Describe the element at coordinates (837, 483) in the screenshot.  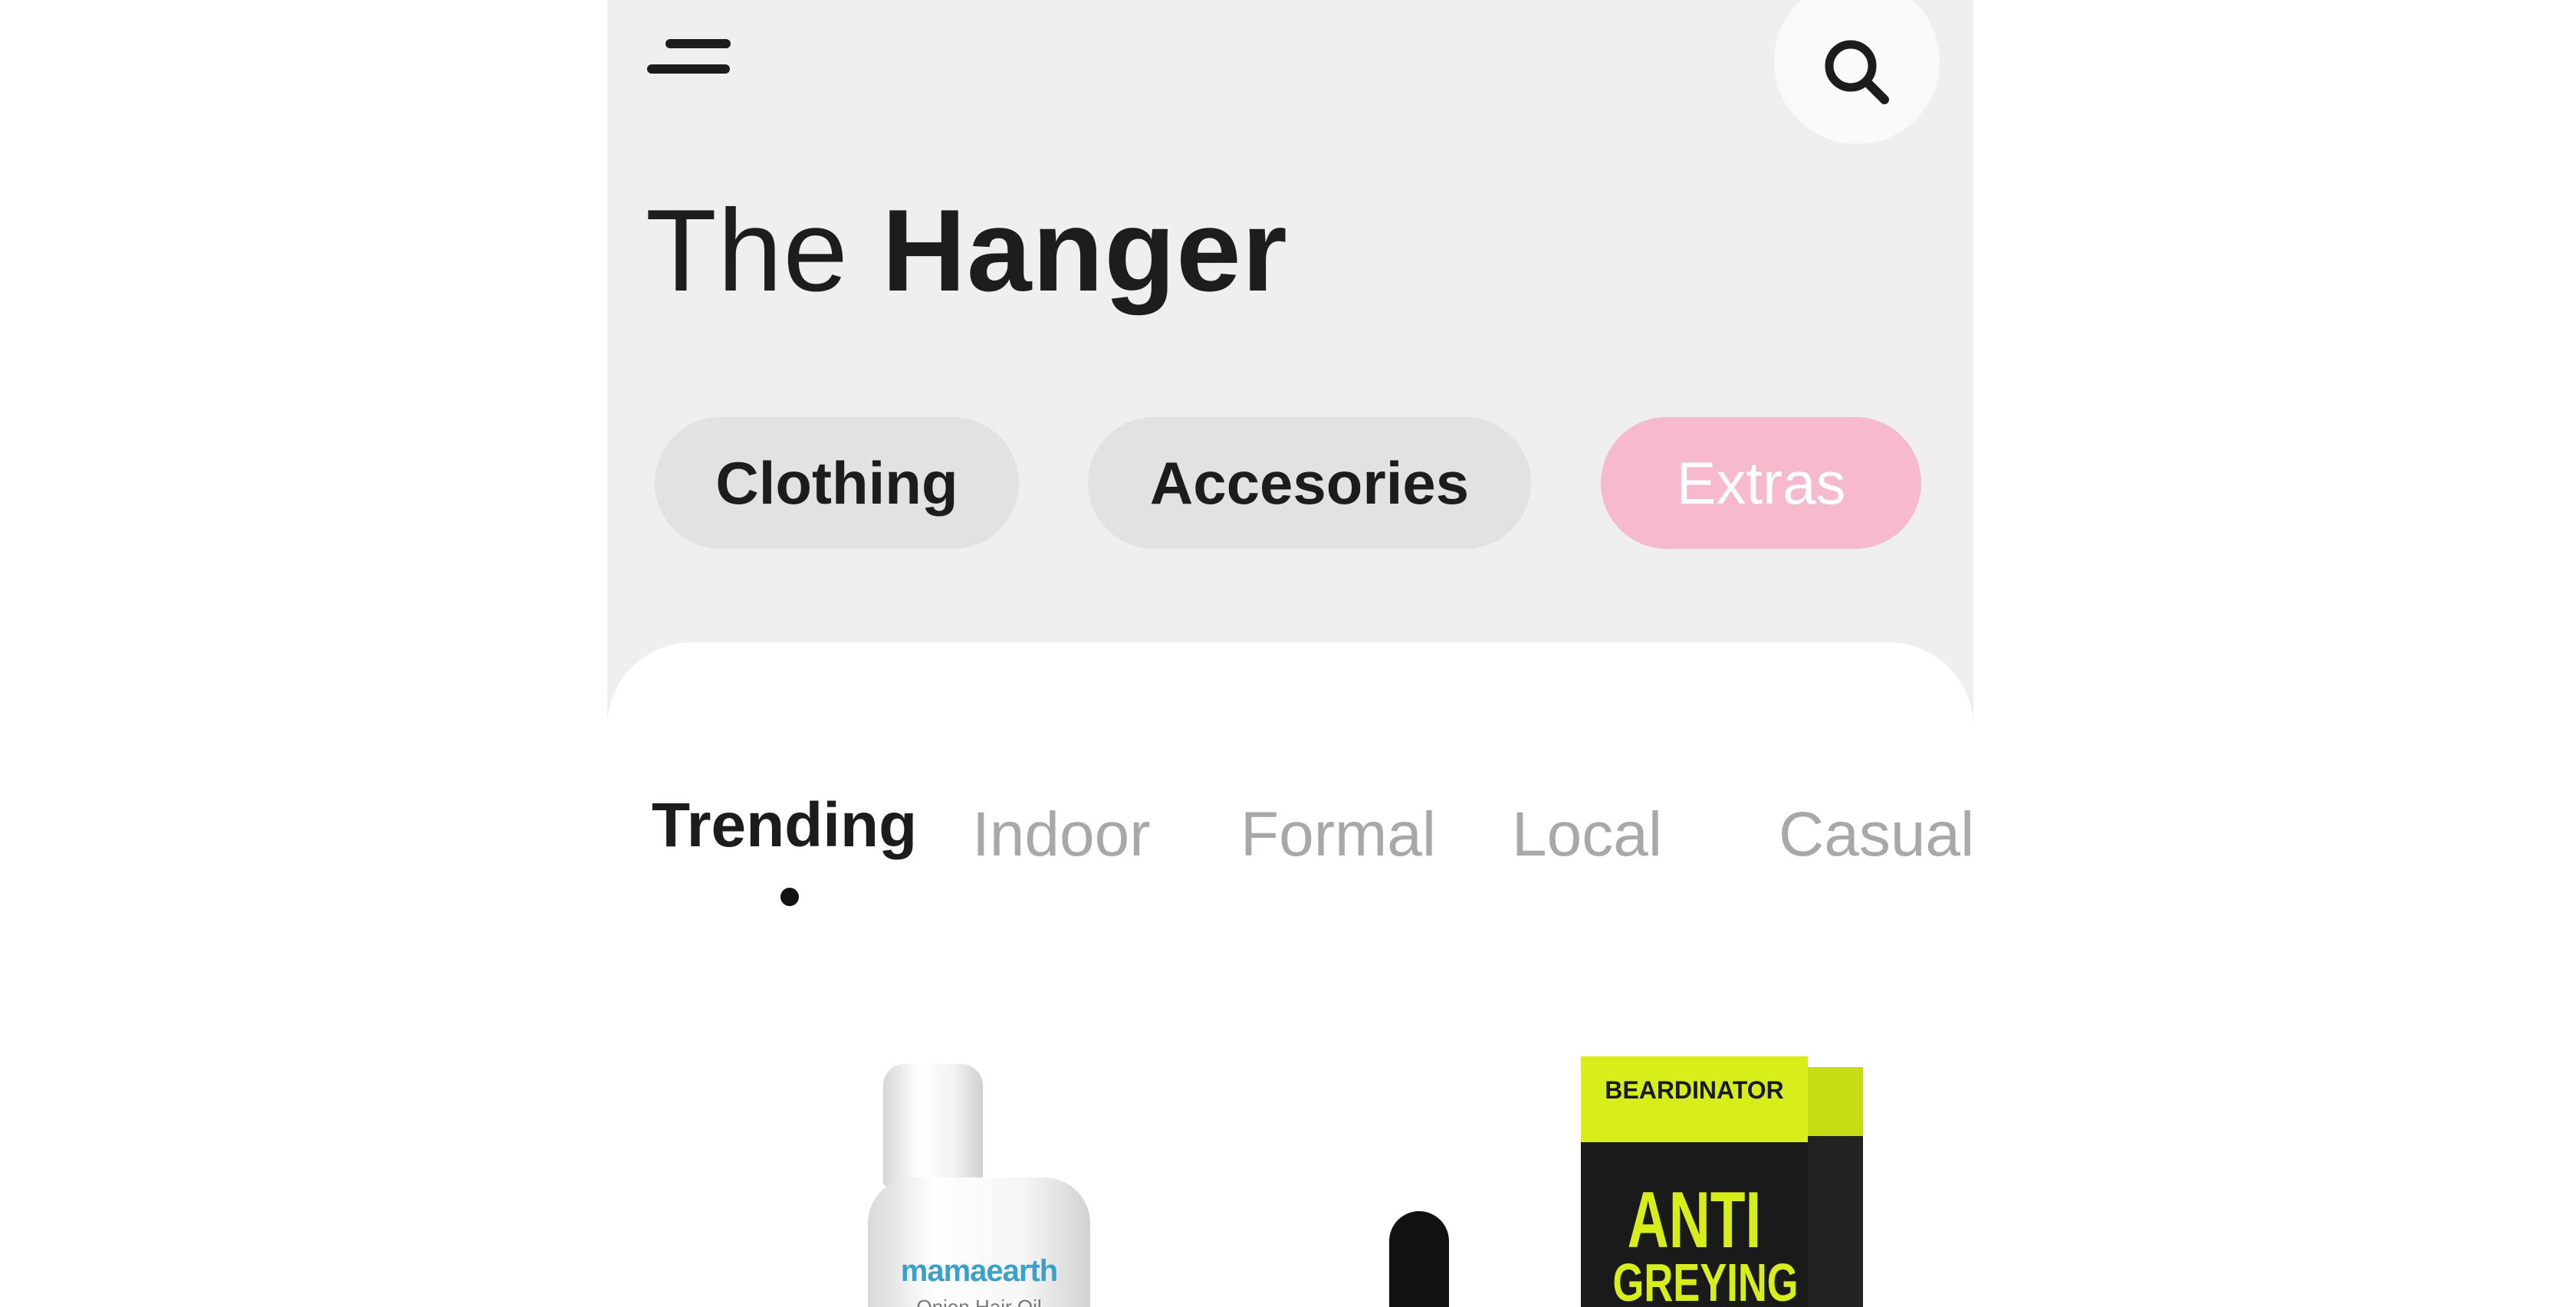
I see `chip-clothing: Clothing` at that location.